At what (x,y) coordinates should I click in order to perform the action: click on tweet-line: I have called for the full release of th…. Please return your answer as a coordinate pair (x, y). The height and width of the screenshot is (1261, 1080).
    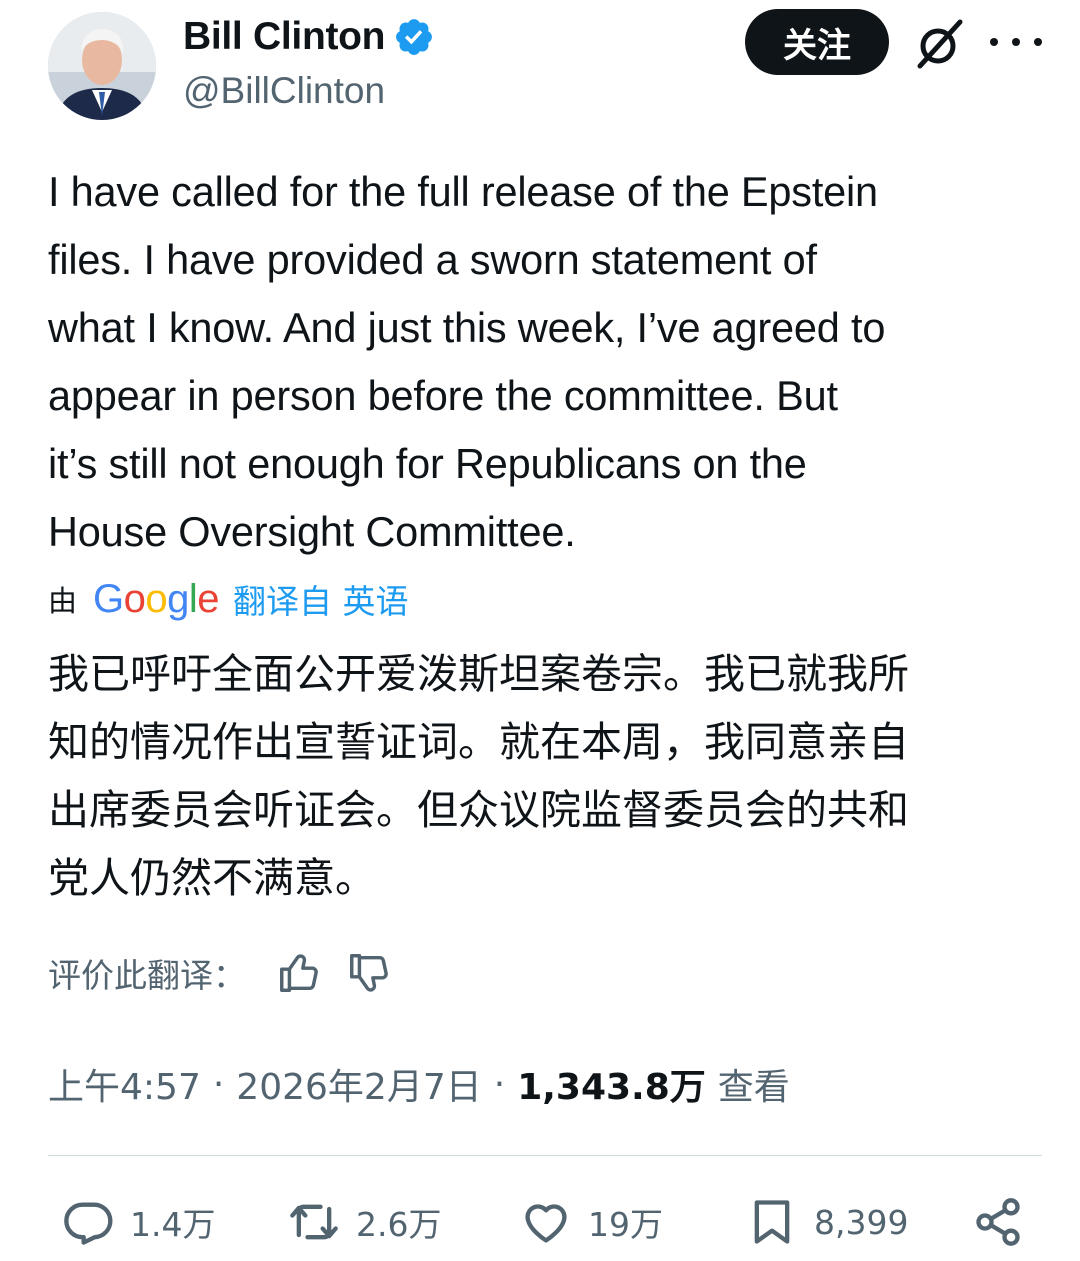
    Looking at the image, I should click on (463, 191).